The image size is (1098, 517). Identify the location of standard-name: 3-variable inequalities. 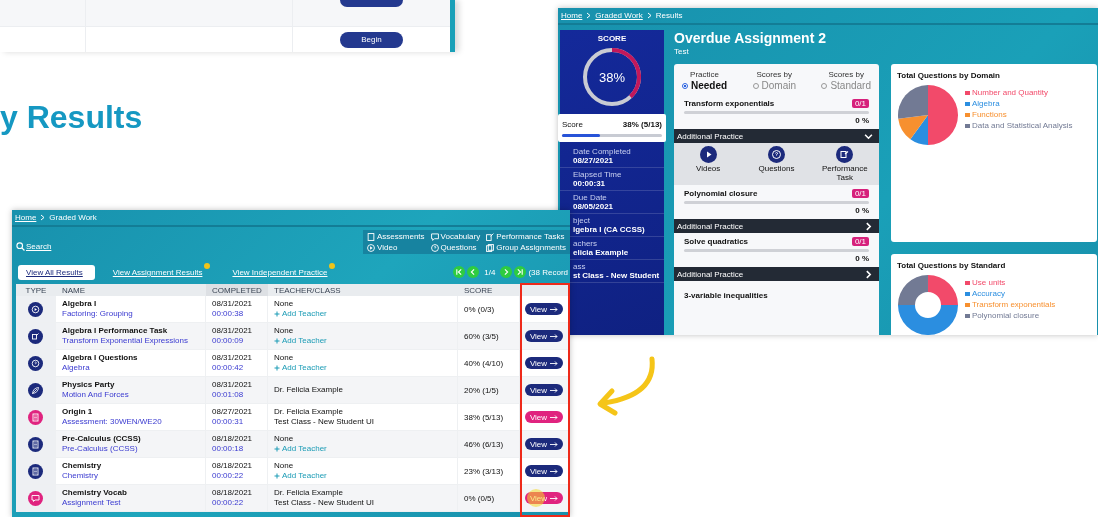
(726, 295).